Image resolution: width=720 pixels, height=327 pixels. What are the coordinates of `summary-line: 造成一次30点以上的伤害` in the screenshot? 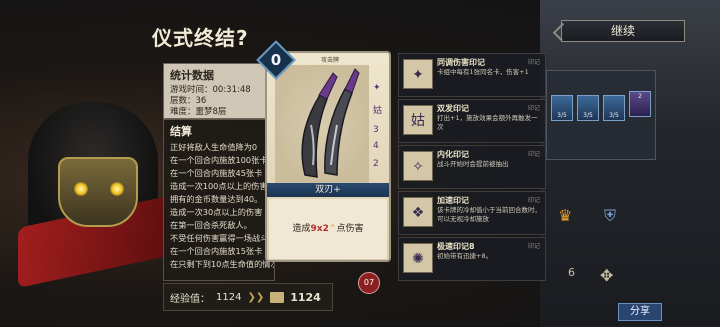 It's located at (216, 212).